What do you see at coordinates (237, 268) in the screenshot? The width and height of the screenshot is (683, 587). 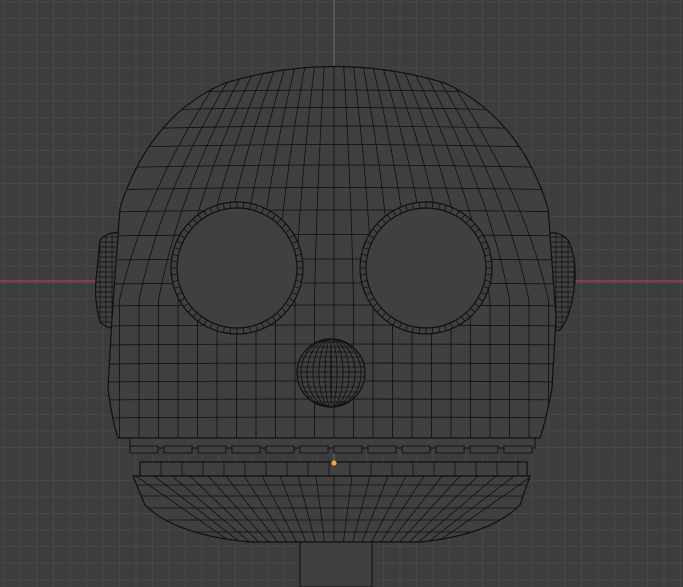 I see `left-eye-socket` at bounding box center [237, 268].